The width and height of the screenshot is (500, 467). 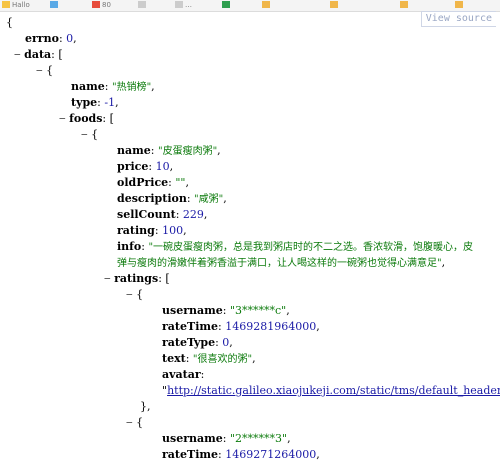 What do you see at coordinates (110, 102) in the screenshot?
I see `json-number: -1` at bounding box center [110, 102].